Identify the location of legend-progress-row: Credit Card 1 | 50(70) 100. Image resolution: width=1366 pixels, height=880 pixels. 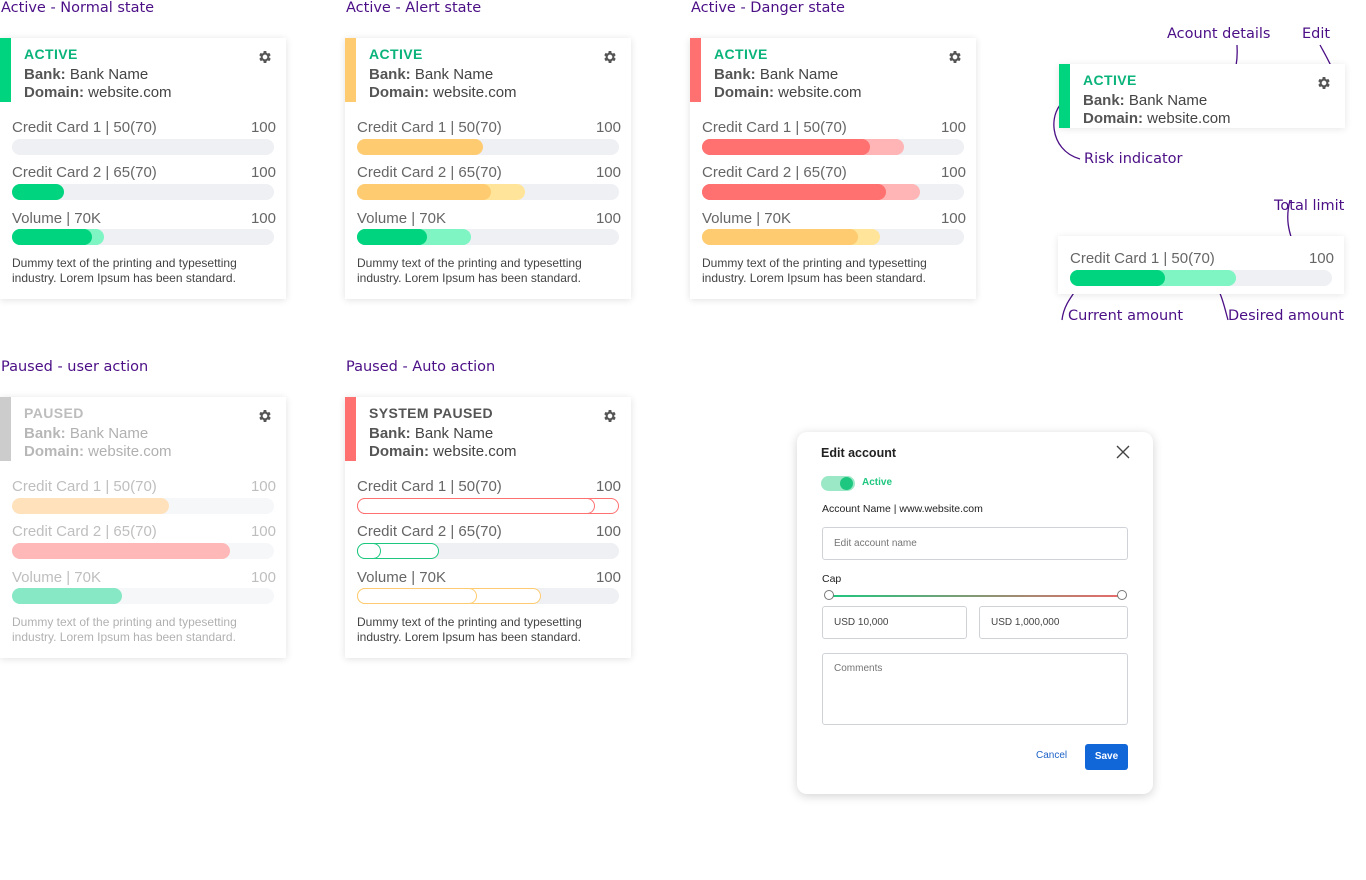
(1201, 265).